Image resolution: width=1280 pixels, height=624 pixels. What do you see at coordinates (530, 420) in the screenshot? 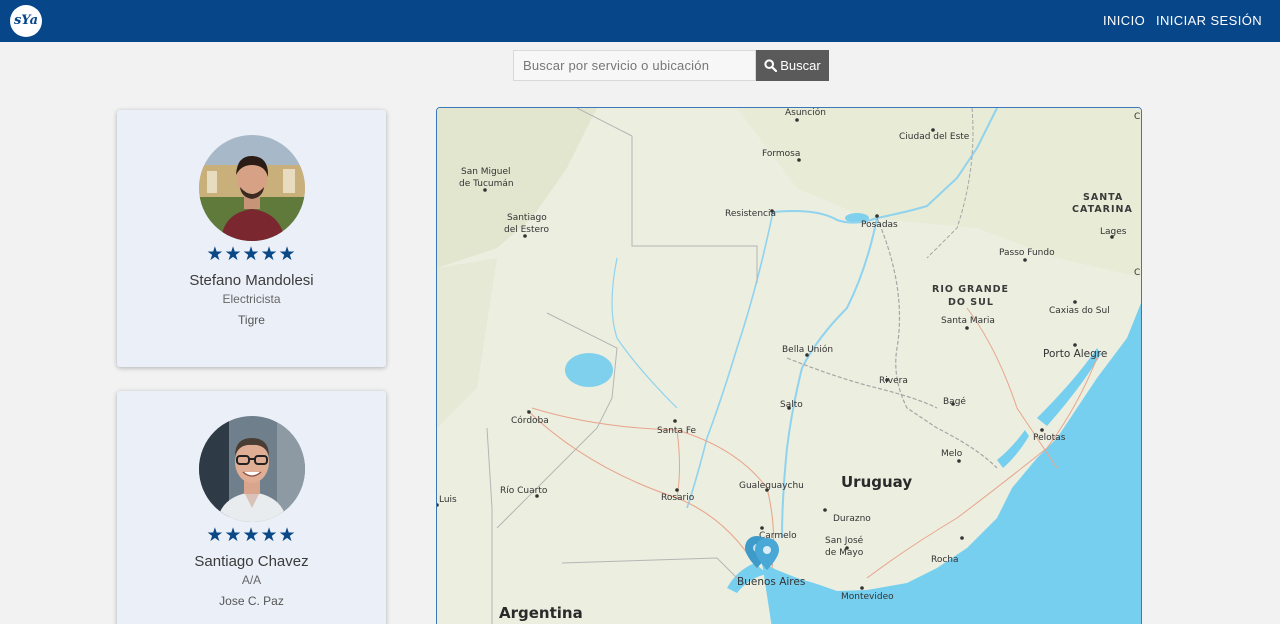
I see `city-label: Córdoba` at bounding box center [530, 420].